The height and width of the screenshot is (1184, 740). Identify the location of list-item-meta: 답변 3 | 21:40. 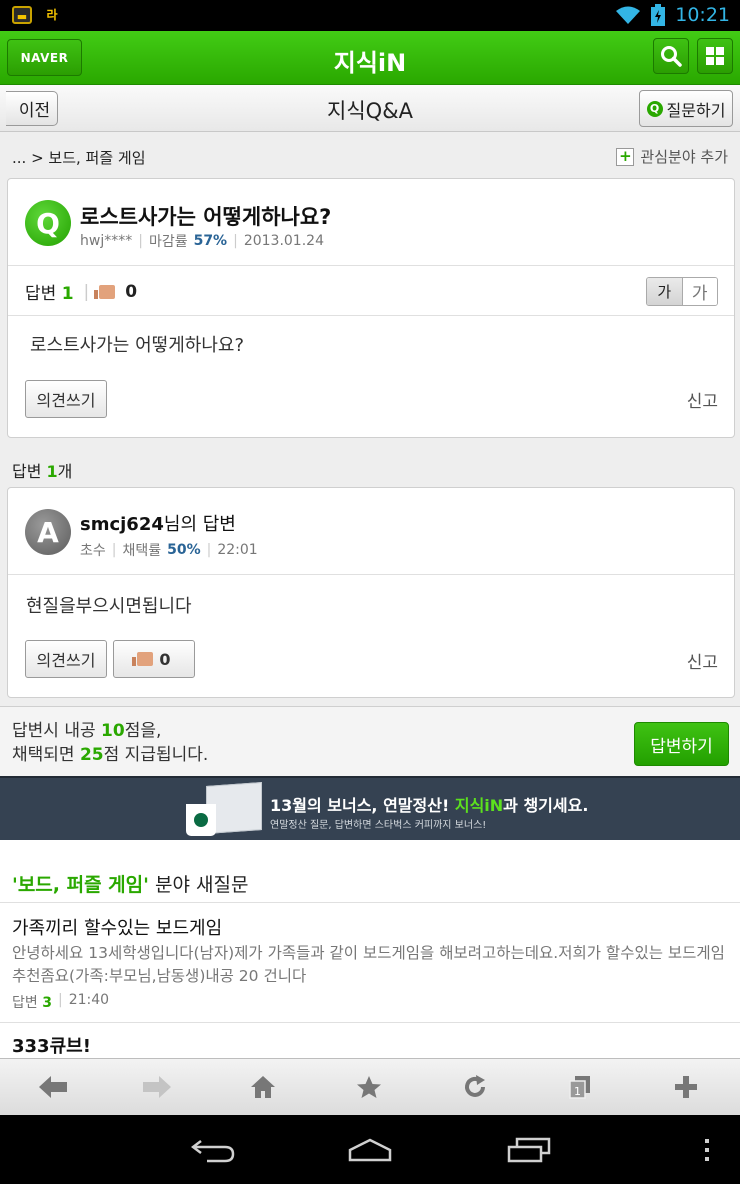
(60, 1002).